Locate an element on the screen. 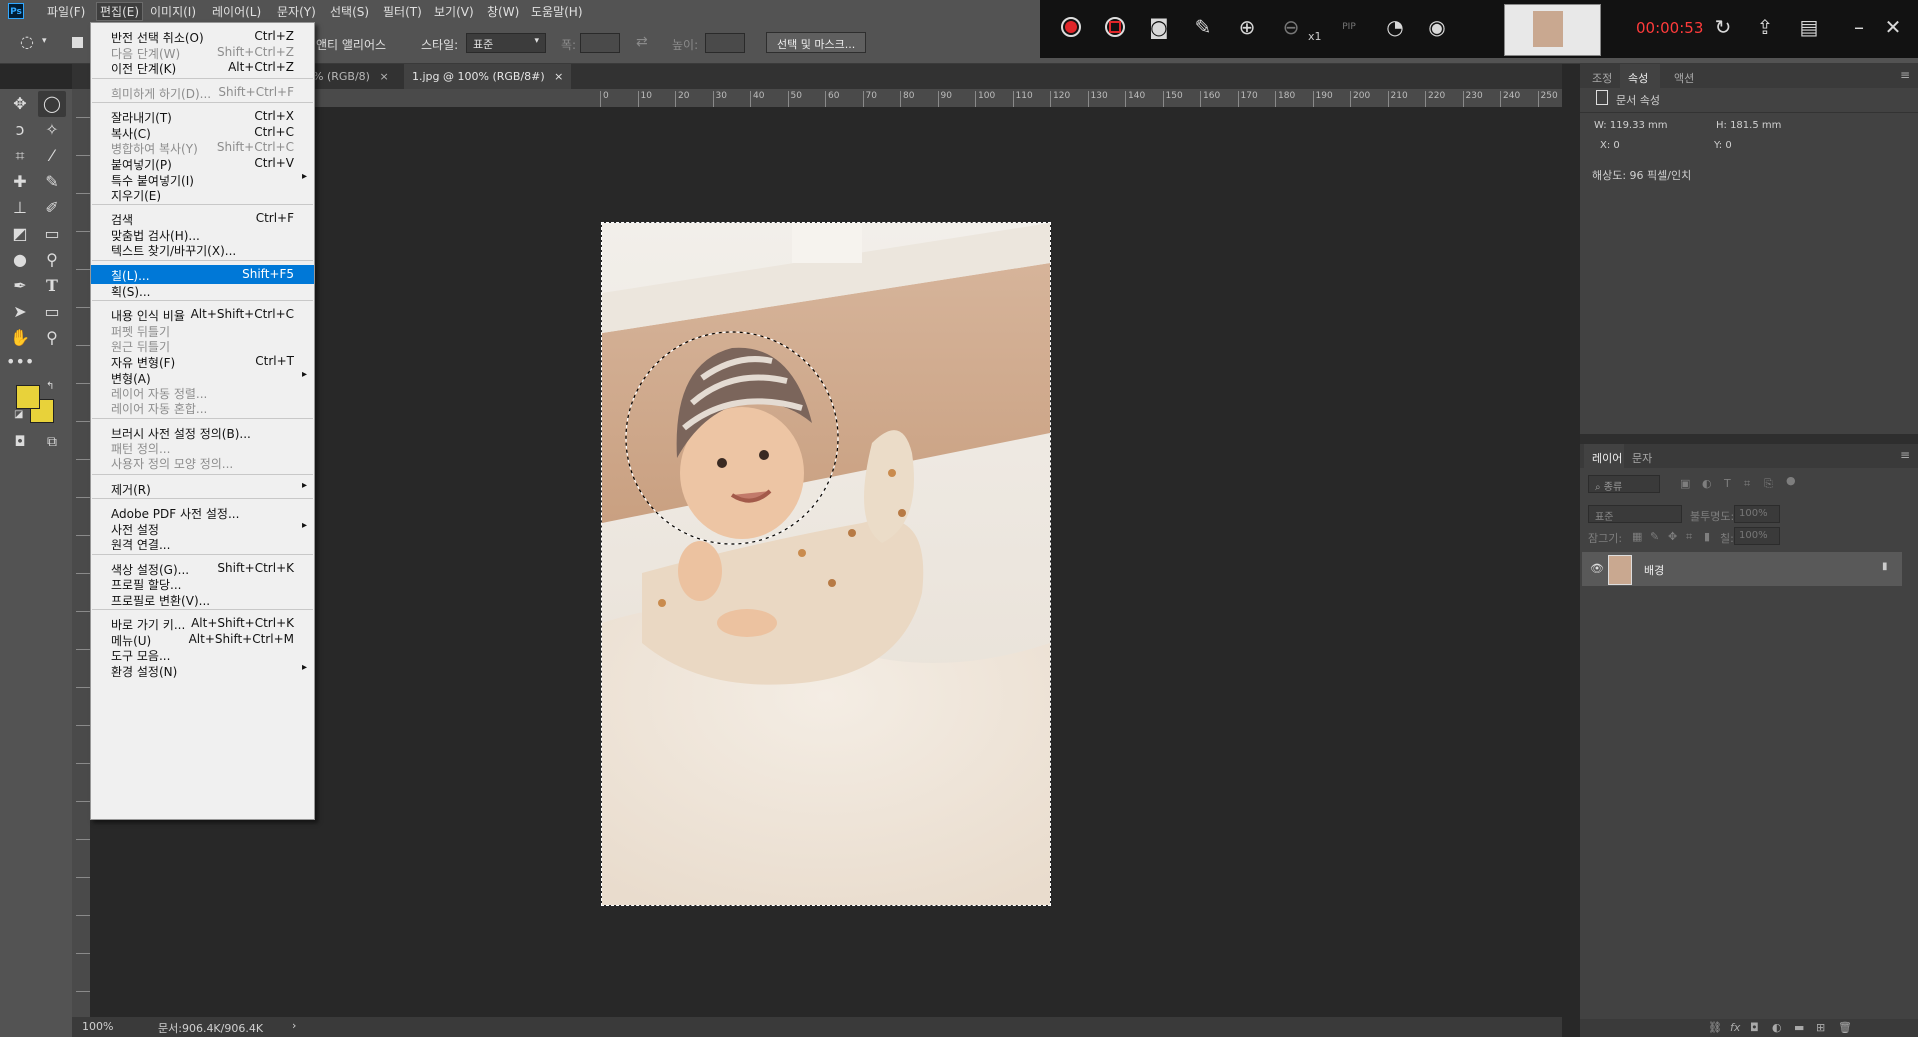 Image resolution: width=1918 pixels, height=1037 pixels. trash-icon: 🗑 is located at coordinates (1845, 1027).